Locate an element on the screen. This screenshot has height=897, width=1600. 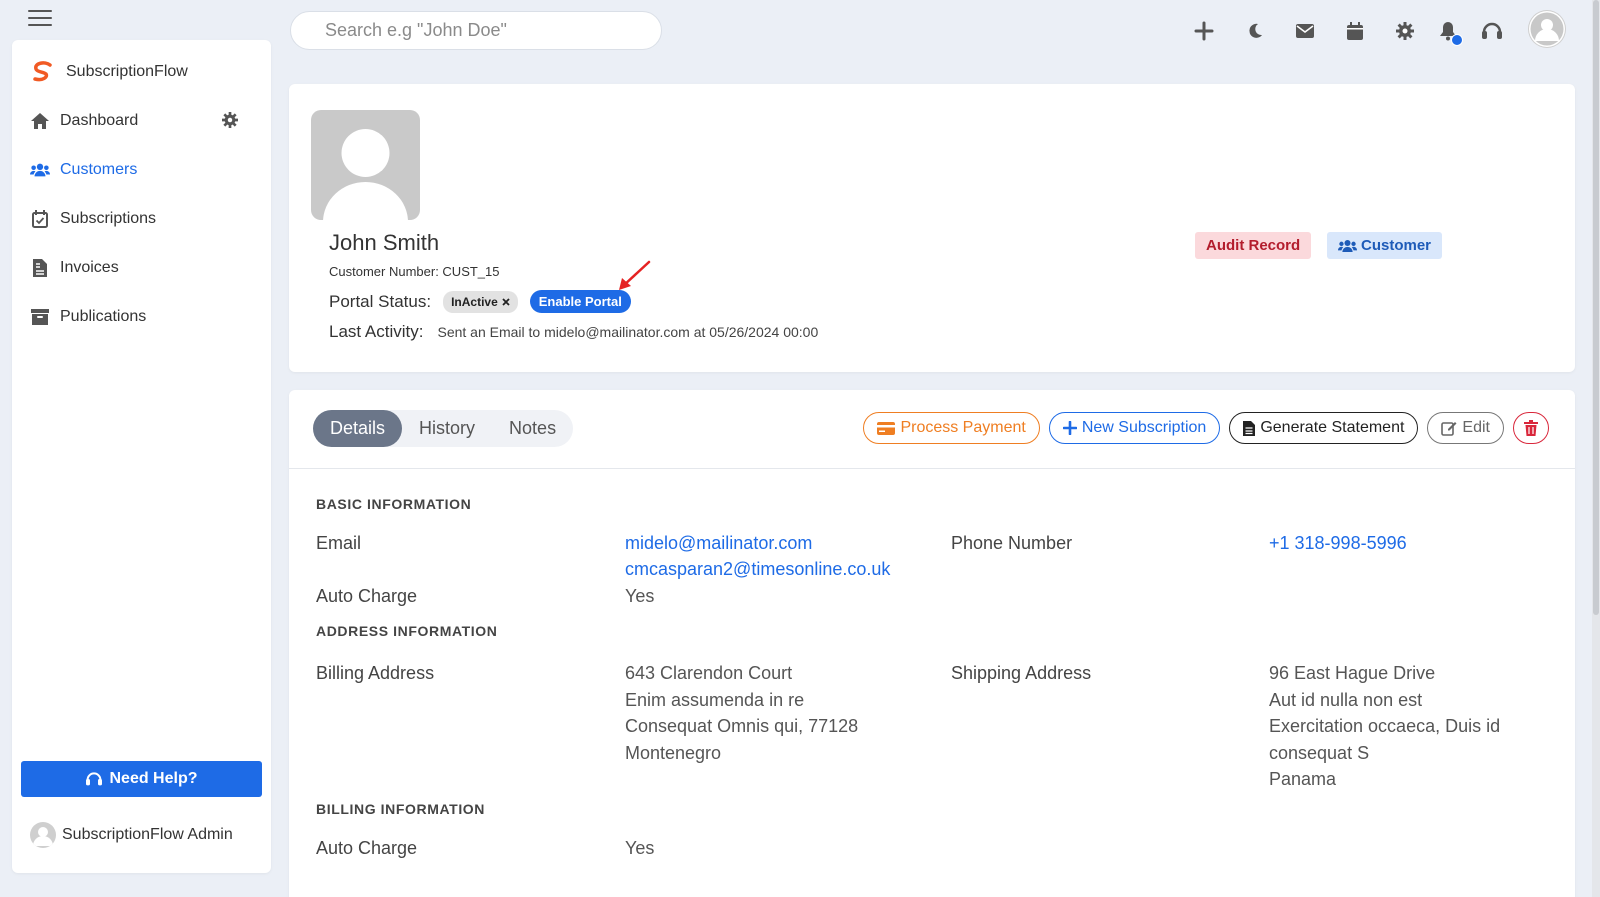
portal-status-badge: InActive is located at coordinates (480, 301).